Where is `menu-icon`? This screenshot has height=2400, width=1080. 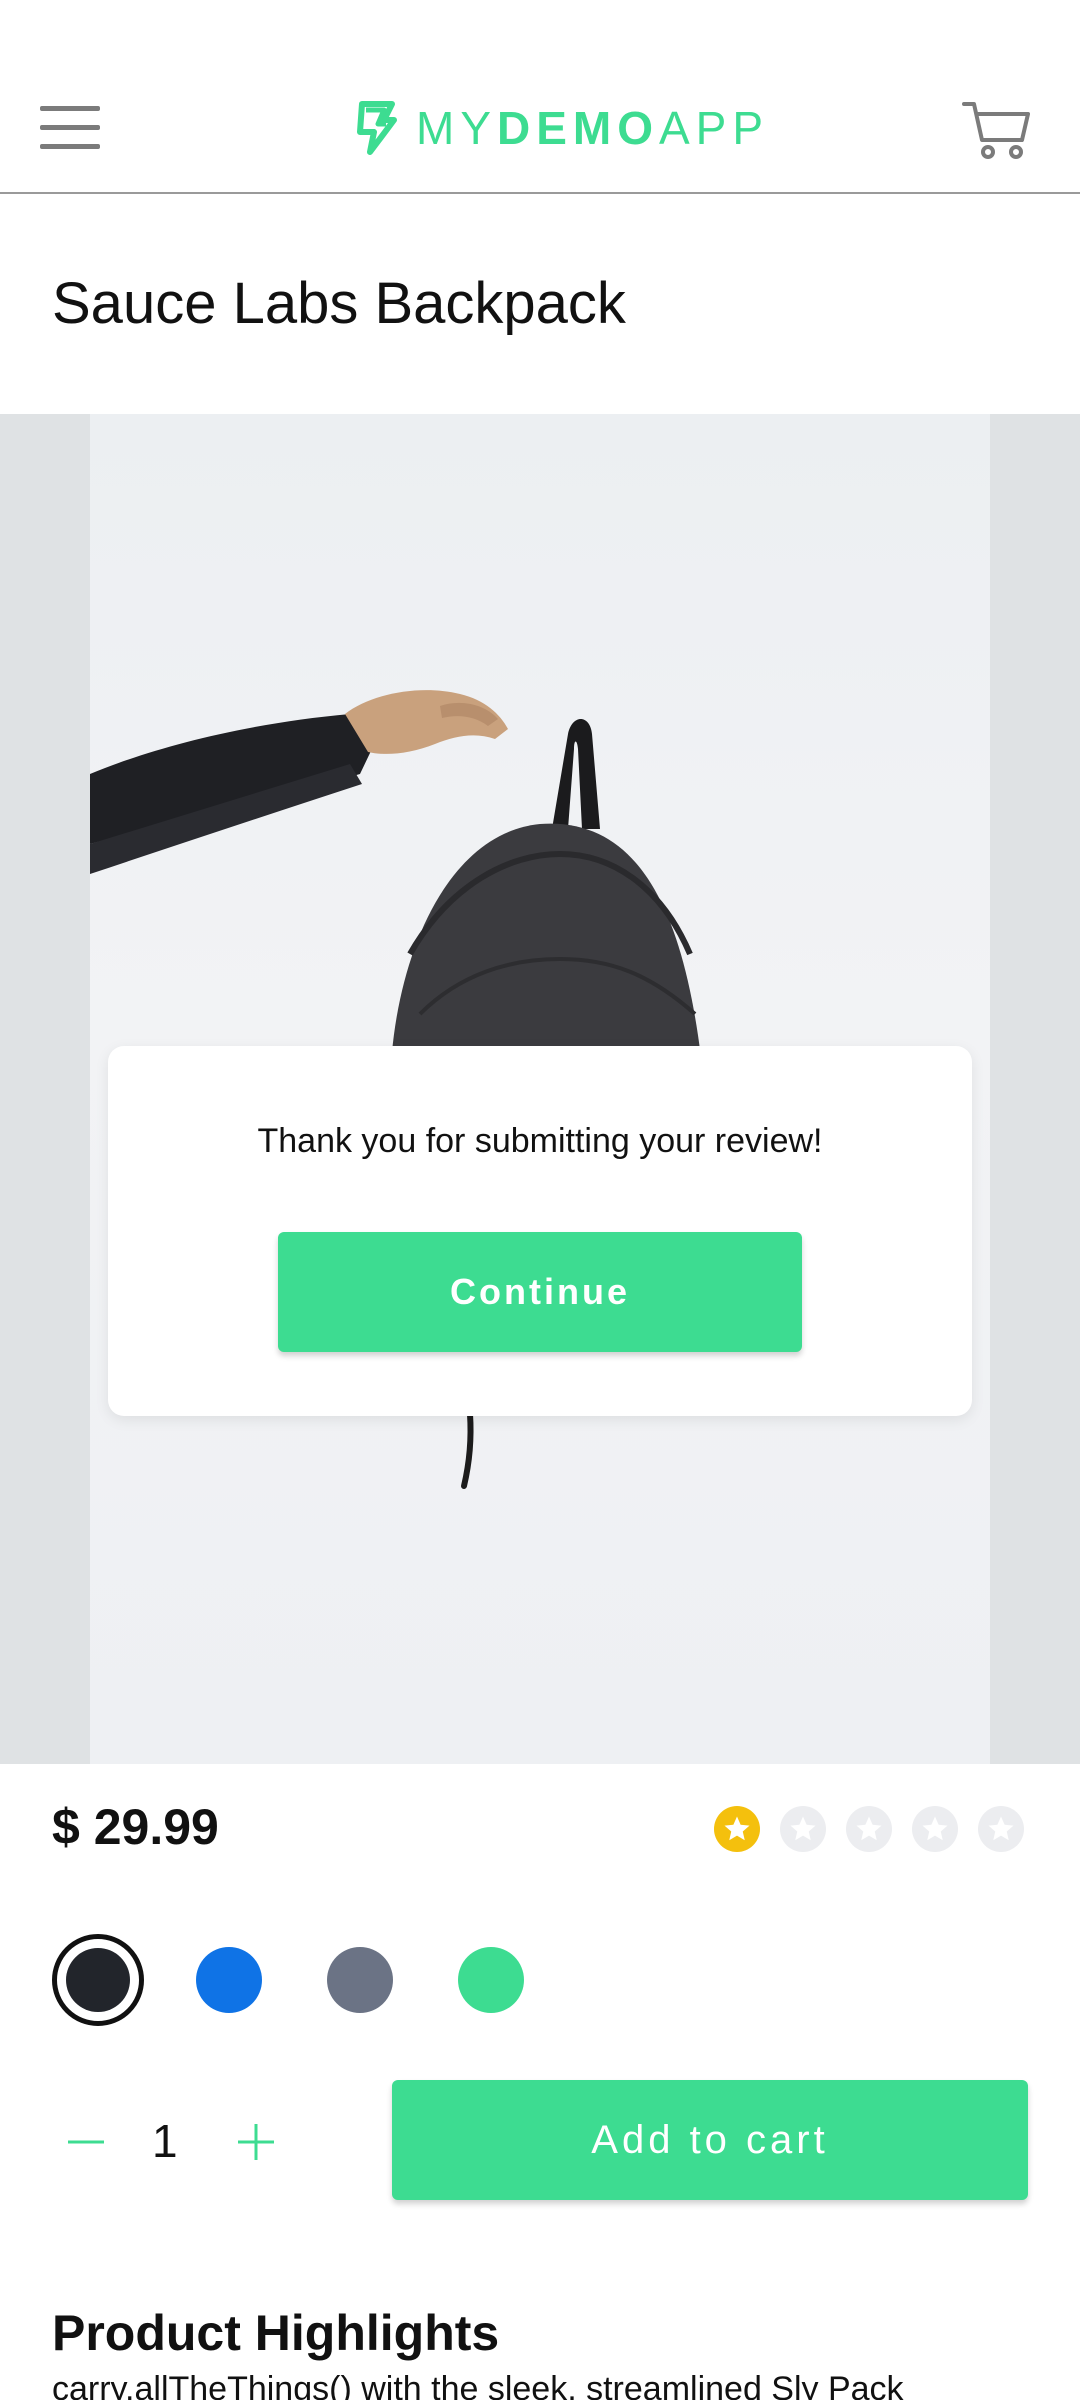 menu-icon is located at coordinates (71, 128).